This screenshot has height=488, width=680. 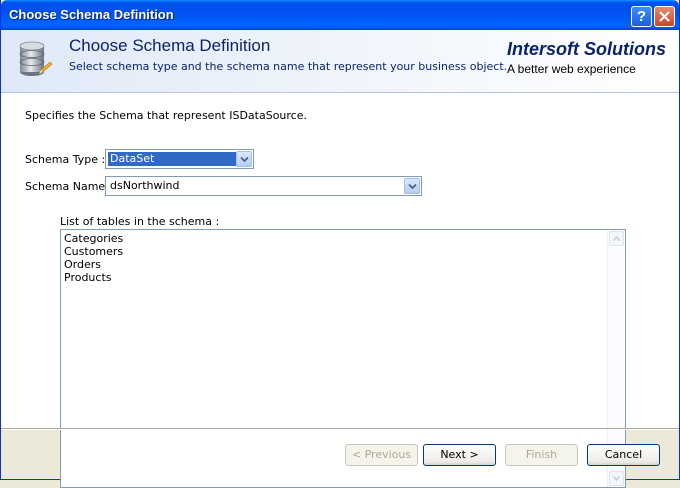 I want to click on database-icon, so click(x=36, y=58).